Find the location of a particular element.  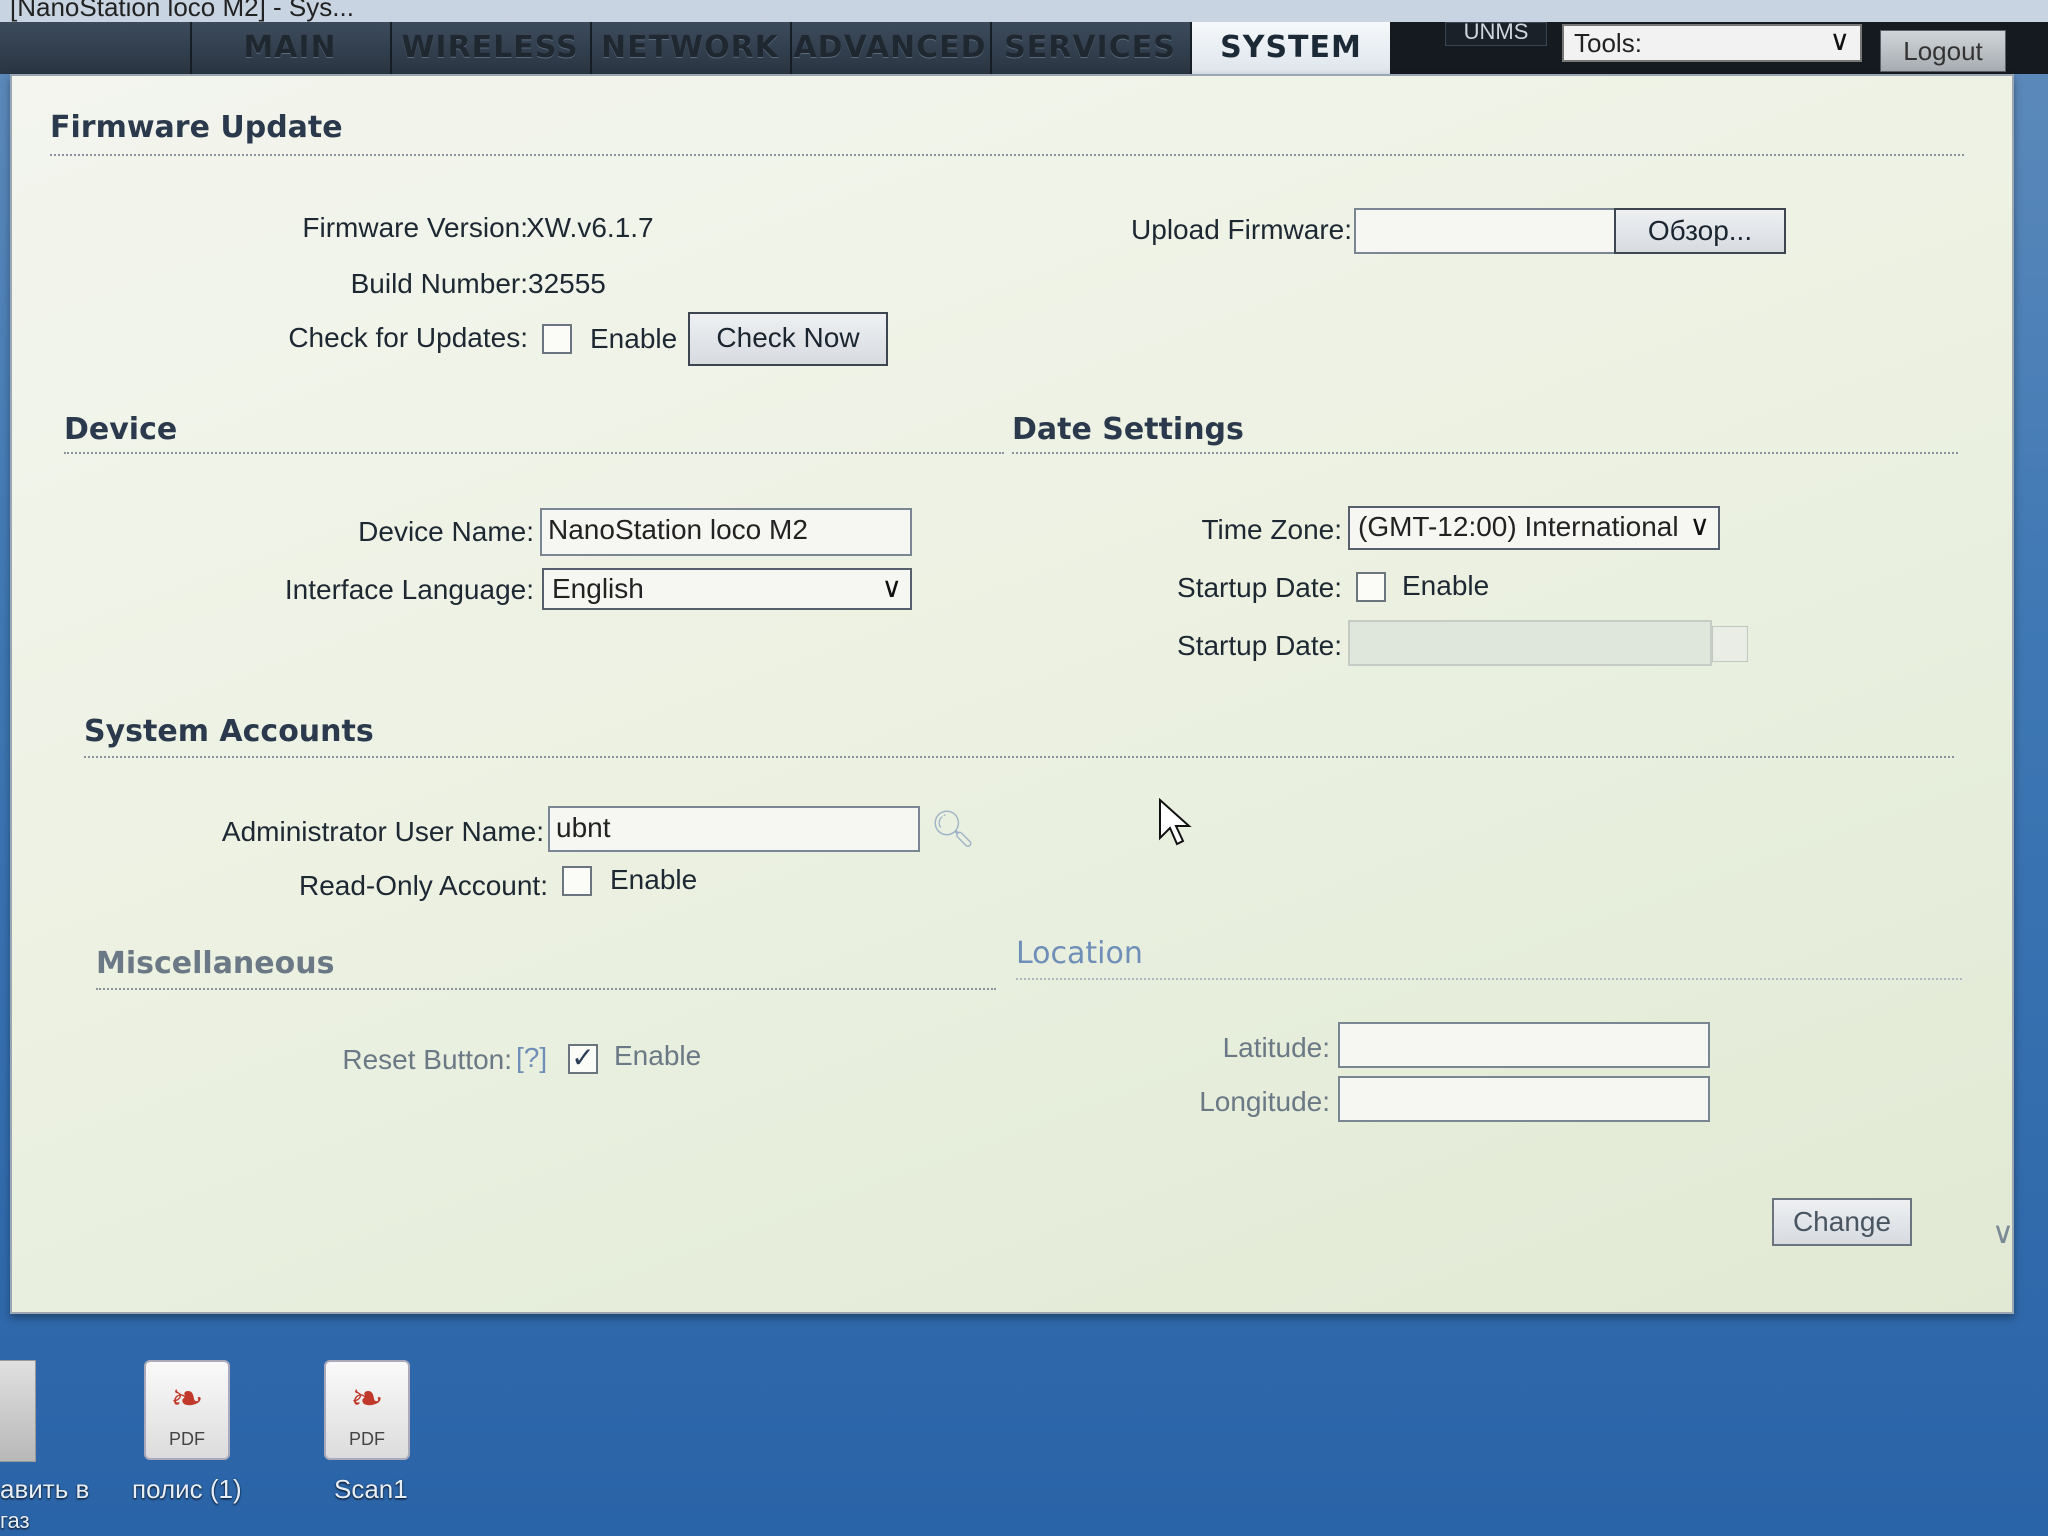

unms-button: UNMS is located at coordinates (1496, 33).